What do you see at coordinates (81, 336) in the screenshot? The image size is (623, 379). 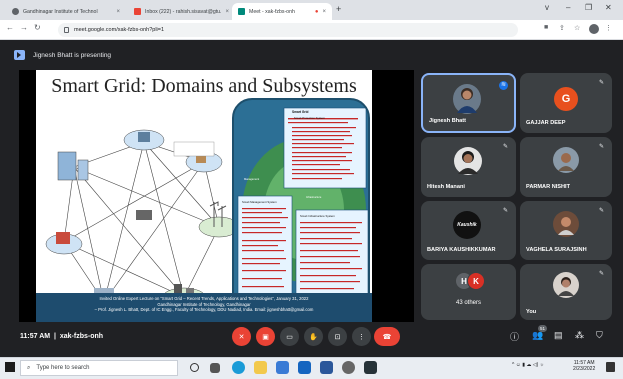 I see `meeting-code: xak-fzbs-onh` at bounding box center [81, 336].